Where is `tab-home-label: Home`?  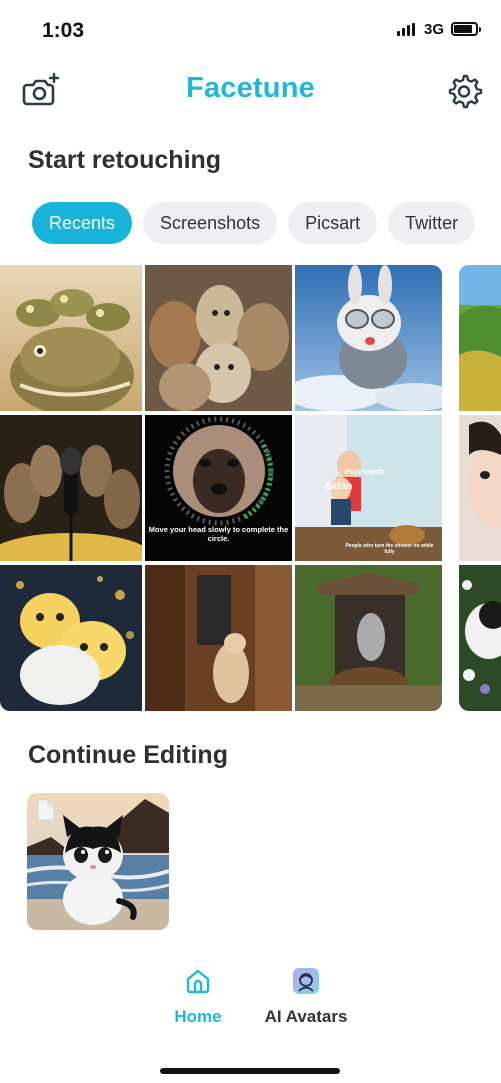
tab-home-label: Home is located at coordinates (198, 1016).